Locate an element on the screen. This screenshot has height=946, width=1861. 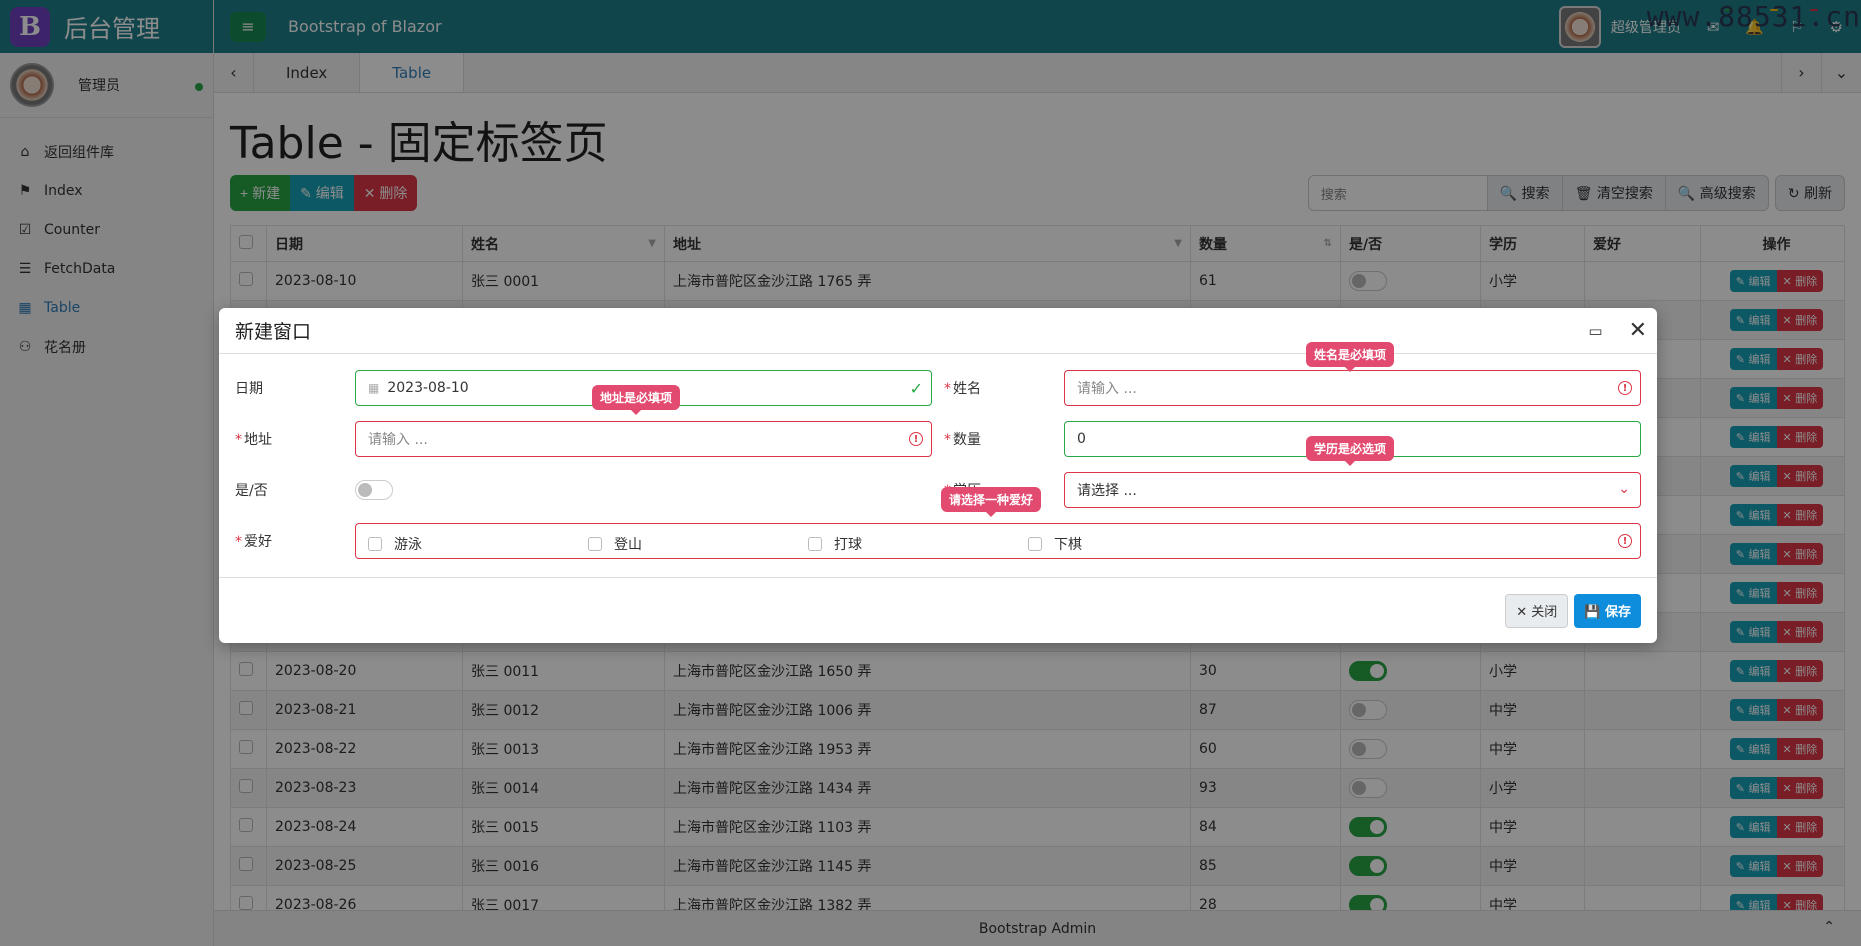
date-label: 日期 is located at coordinates (249, 389).